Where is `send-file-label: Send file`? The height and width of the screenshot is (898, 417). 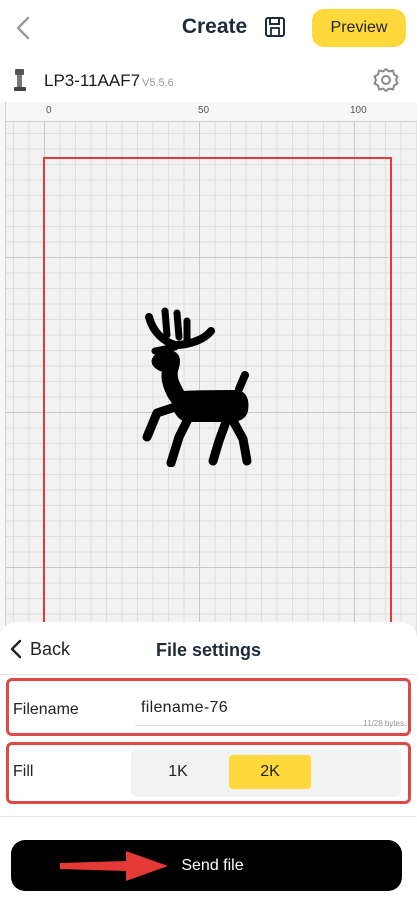
send-file-label: Send file is located at coordinates (212, 865).